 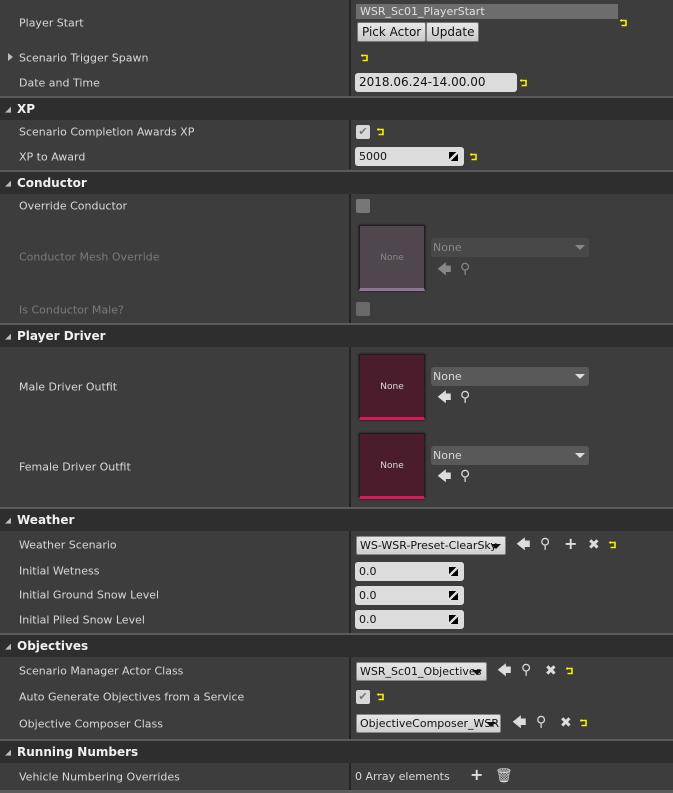 What do you see at coordinates (453, 32) in the screenshot?
I see `update-button: Update` at bounding box center [453, 32].